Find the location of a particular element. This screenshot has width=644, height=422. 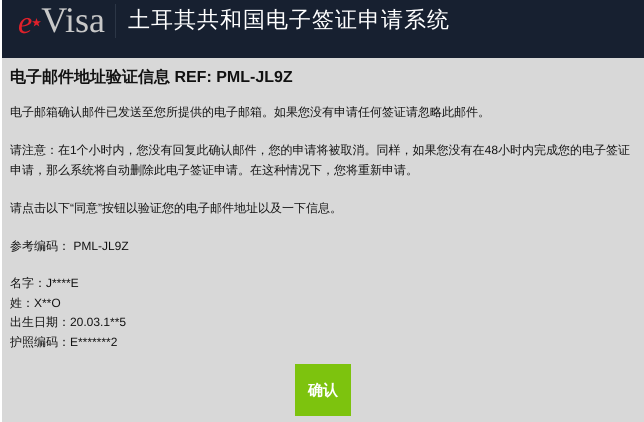

message-paragraph: 参考编码： PML-JL9Z is located at coordinates (70, 246).